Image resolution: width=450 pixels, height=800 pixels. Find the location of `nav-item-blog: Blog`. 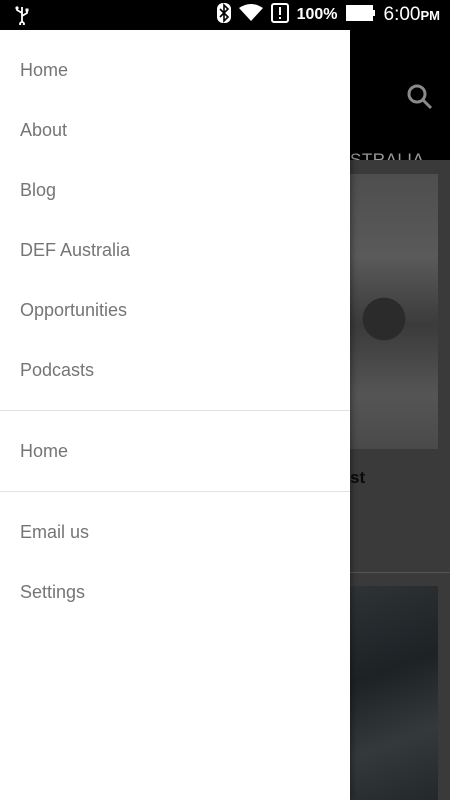

nav-item-blog: Blog is located at coordinates (175, 190).